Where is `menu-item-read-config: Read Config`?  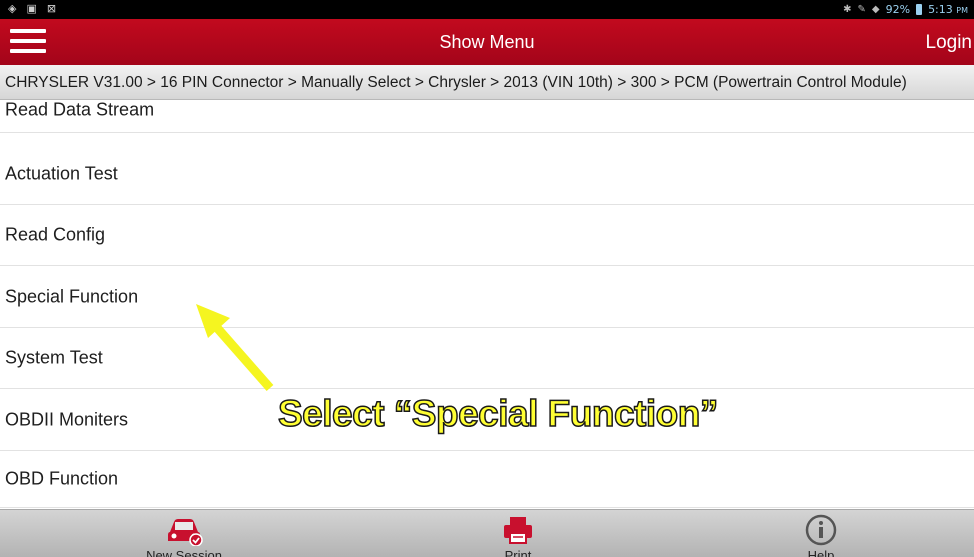 menu-item-read-config: Read Config is located at coordinates (487, 235).